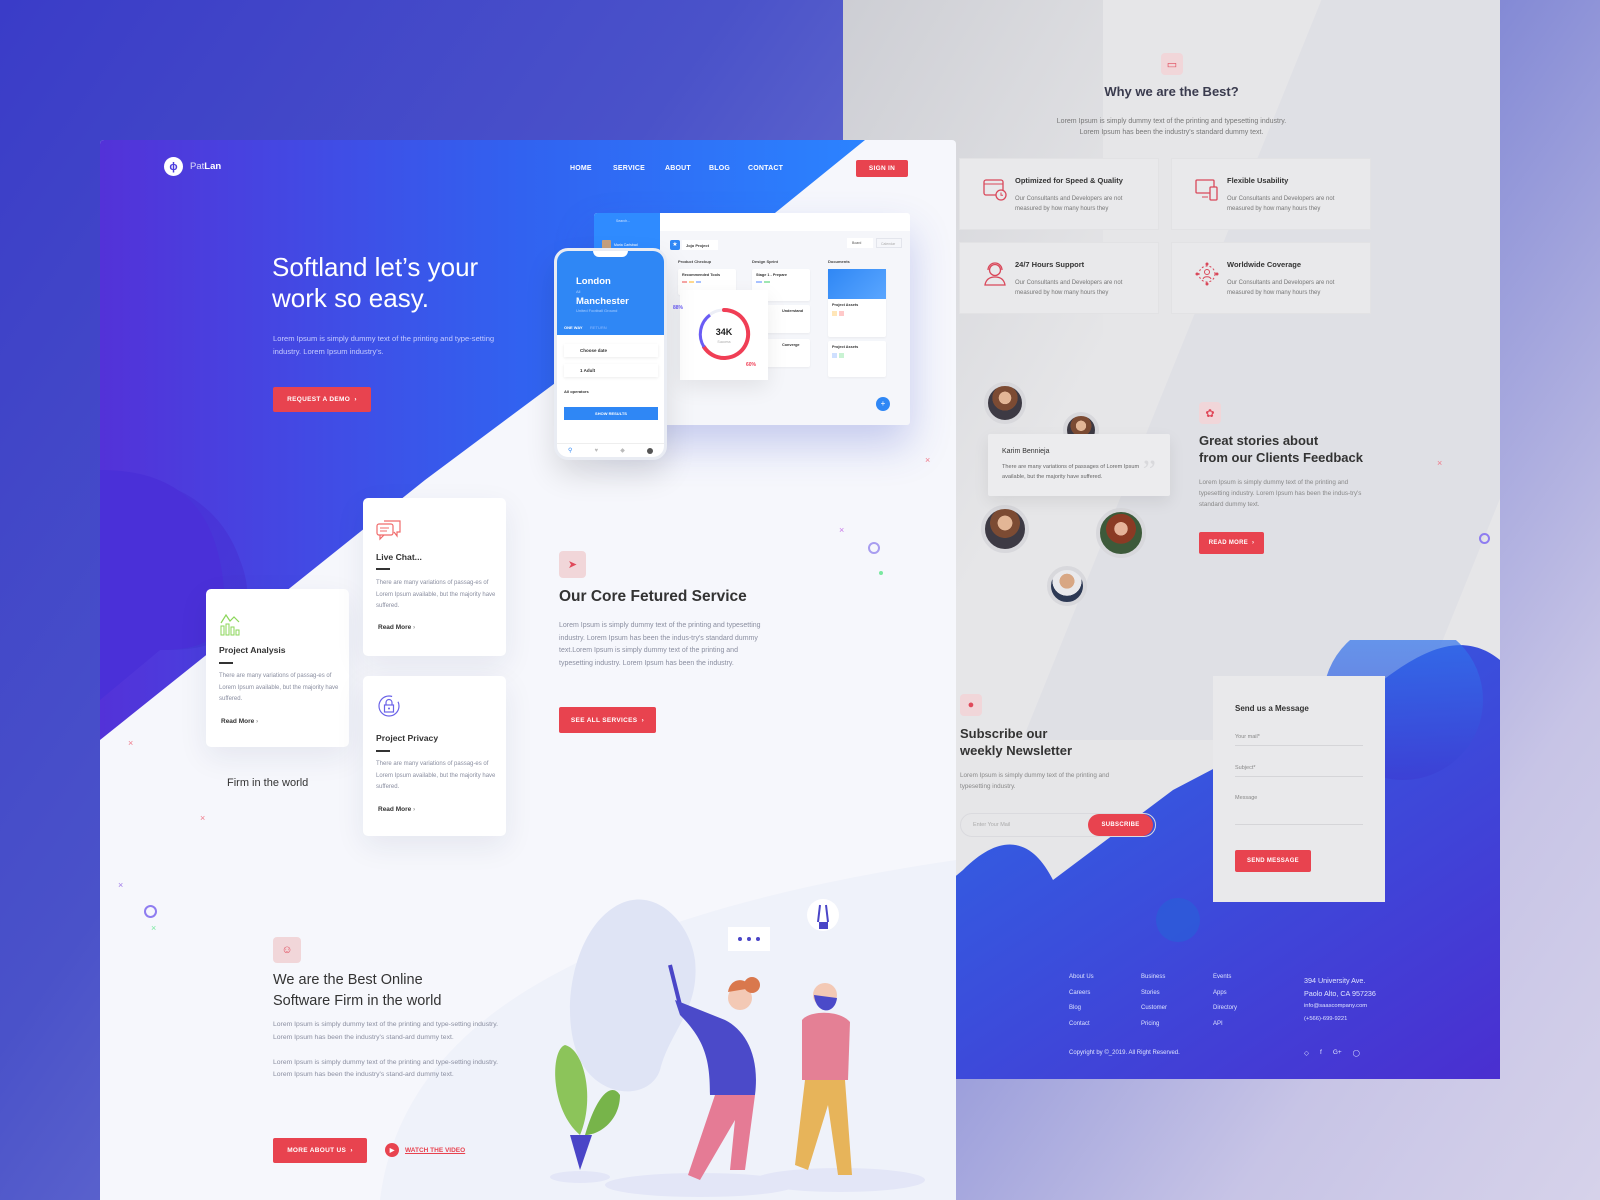  What do you see at coordinates (1273, 861) in the screenshot?
I see `send-message-button: SEND MESSAGE` at bounding box center [1273, 861].